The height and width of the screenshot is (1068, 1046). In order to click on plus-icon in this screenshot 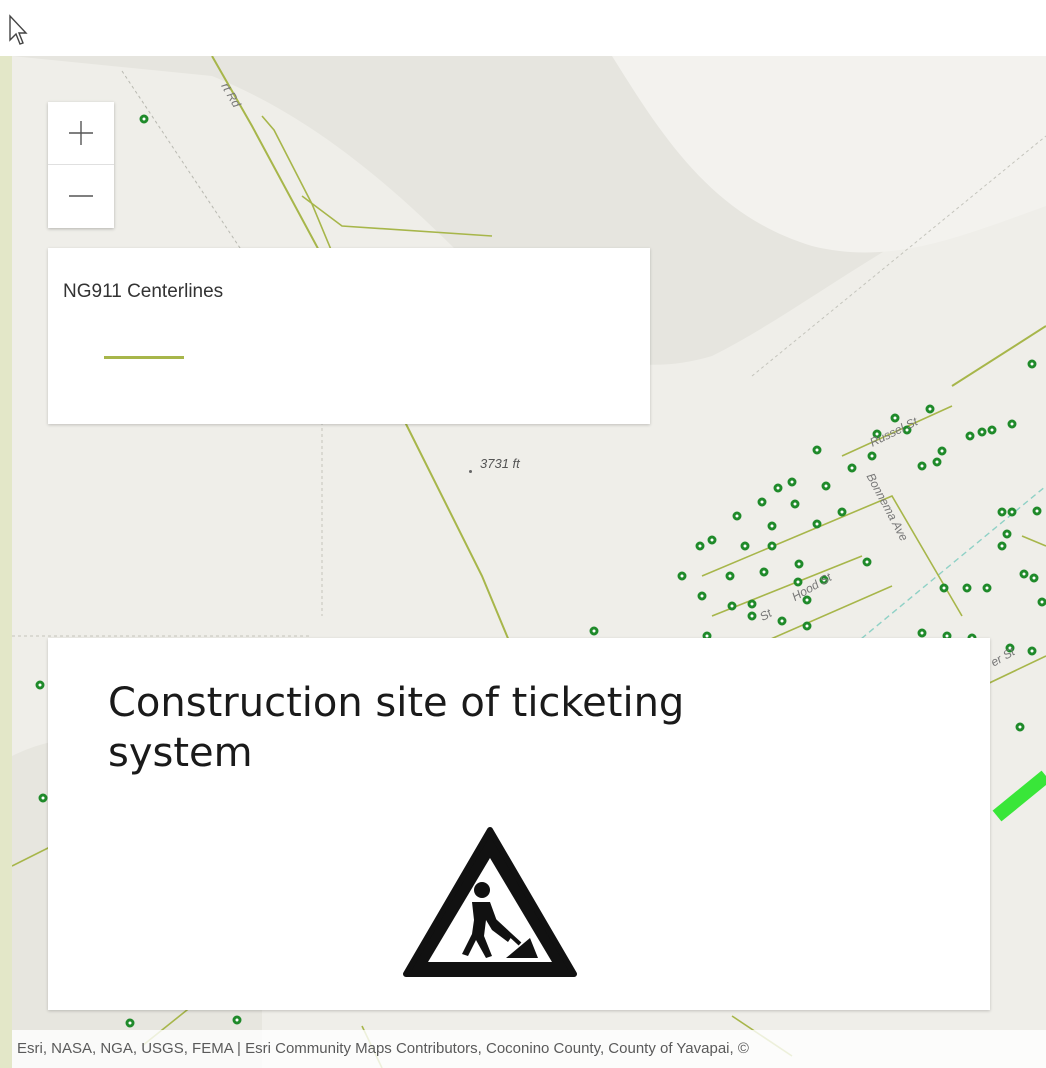, I will do `click(81, 133)`.